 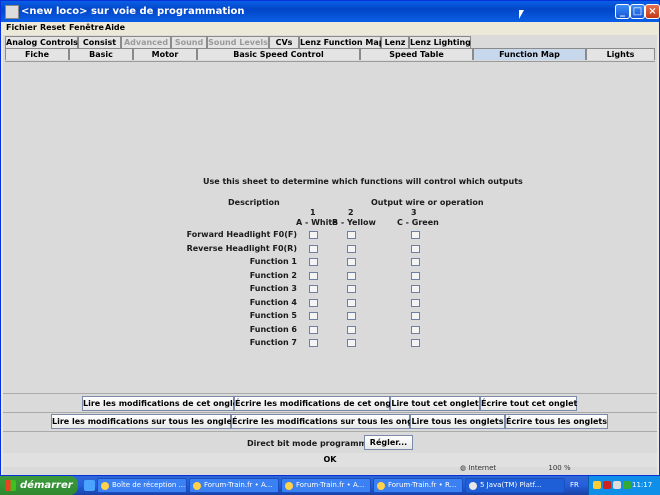 What do you see at coordinates (637, 11) in the screenshot?
I see `maximize-button: □` at bounding box center [637, 11].